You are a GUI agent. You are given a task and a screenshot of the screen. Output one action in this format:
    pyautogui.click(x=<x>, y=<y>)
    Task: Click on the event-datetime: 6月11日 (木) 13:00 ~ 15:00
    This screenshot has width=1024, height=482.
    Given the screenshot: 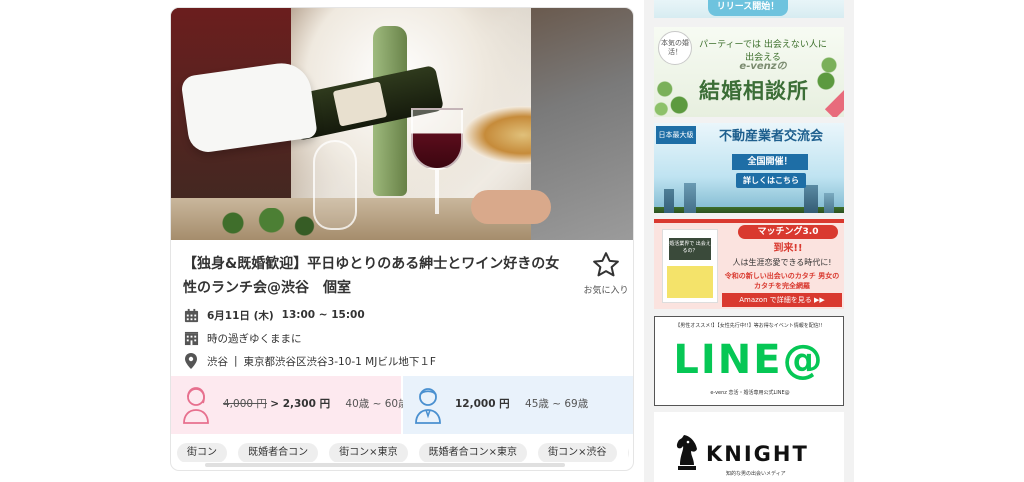 What is the action you would take?
    pyautogui.click(x=274, y=315)
    